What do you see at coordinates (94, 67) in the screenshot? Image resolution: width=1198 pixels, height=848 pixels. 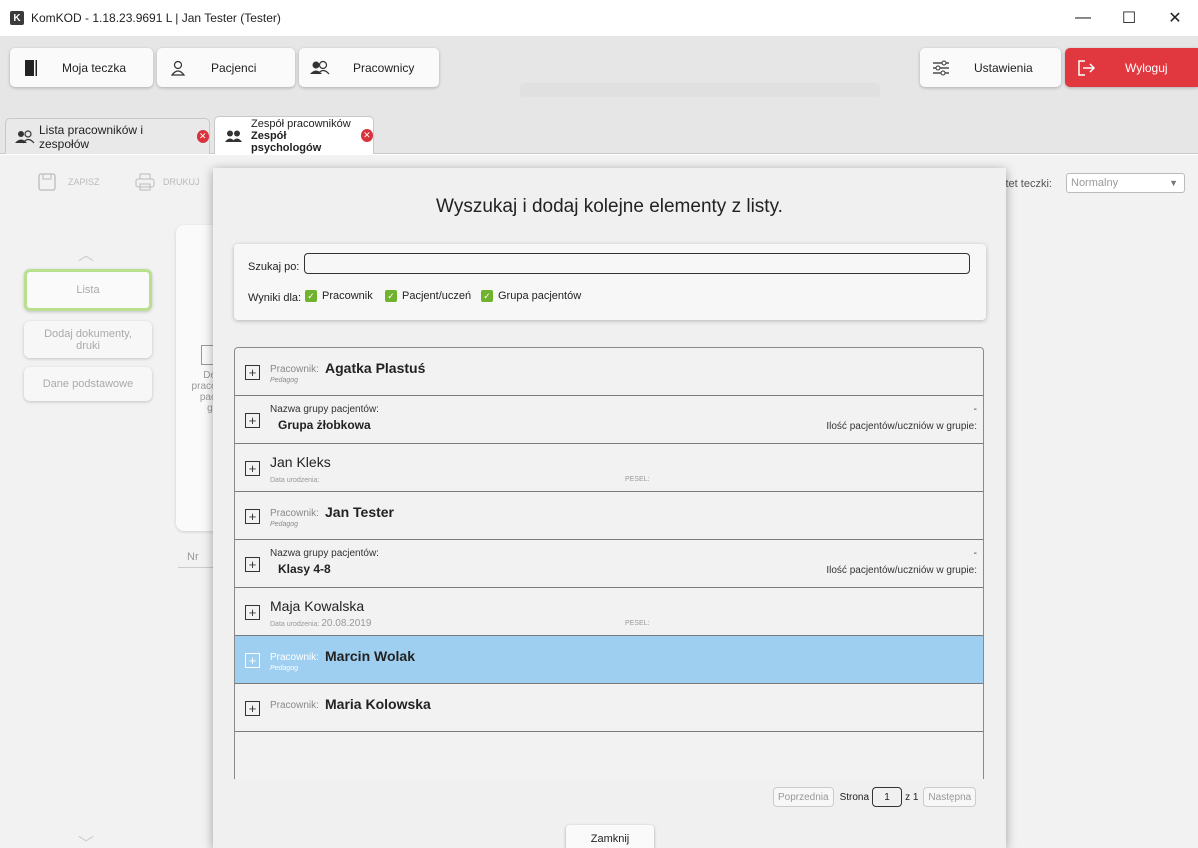 I see `my-folder-label: Moja teczka` at bounding box center [94, 67].